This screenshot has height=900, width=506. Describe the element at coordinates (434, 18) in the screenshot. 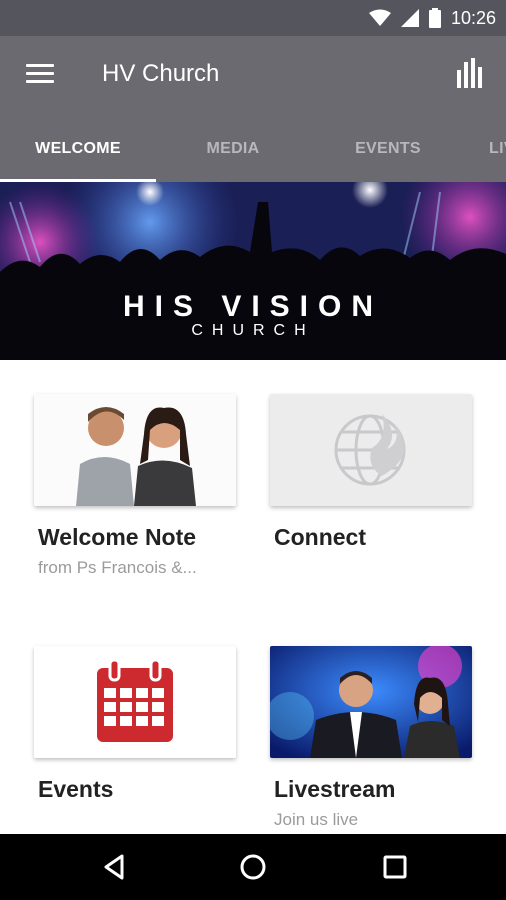

I see `battery-icon` at that location.